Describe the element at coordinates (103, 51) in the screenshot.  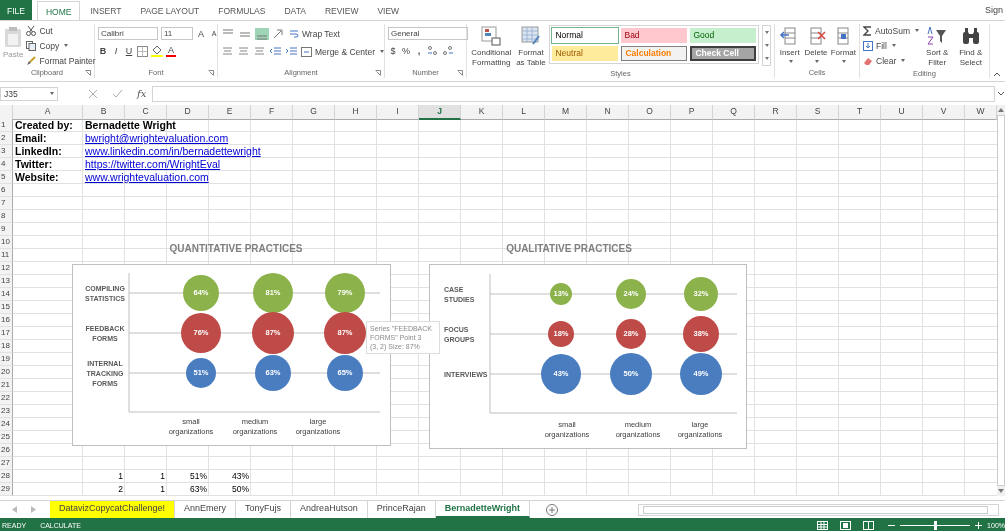
I see `bold-button: B` at that location.